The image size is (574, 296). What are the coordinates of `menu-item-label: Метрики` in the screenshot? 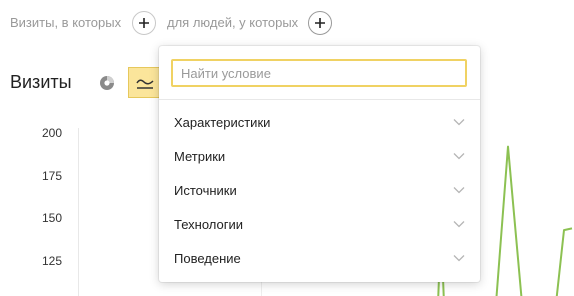 It's located at (200, 156).